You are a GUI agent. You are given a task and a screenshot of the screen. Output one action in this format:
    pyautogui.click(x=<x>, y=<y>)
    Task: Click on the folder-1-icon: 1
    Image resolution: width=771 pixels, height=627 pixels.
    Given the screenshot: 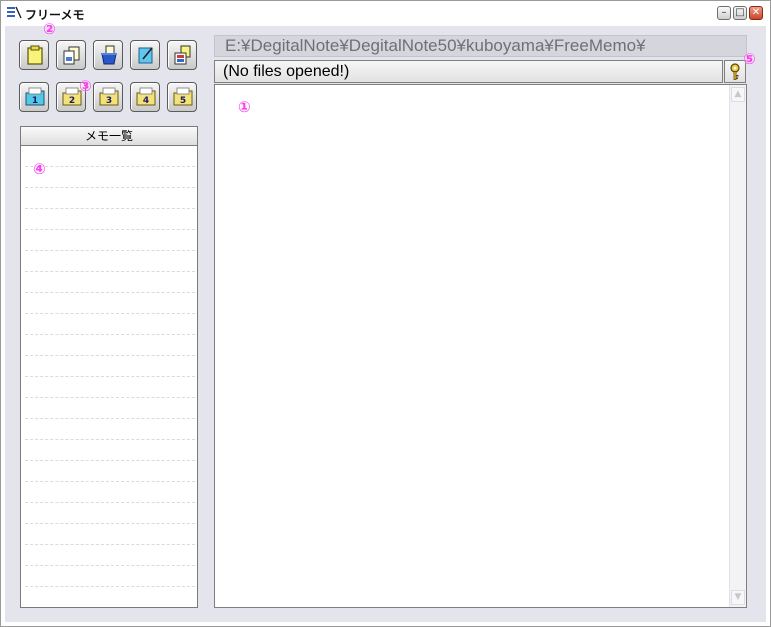 What is the action you would take?
    pyautogui.click(x=35, y=96)
    